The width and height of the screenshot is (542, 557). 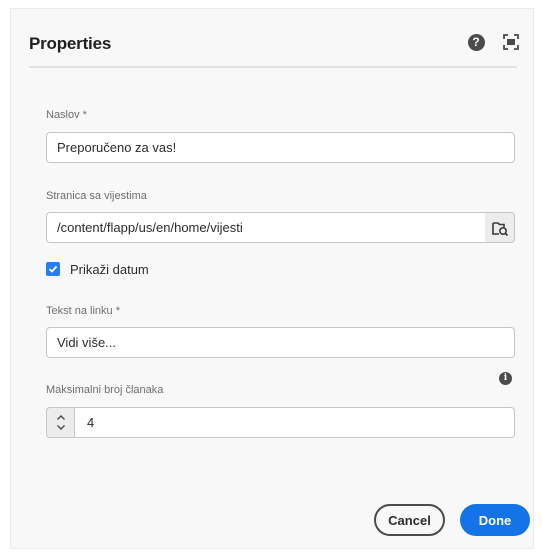 I want to click on info-icon: i, so click(x=505, y=378).